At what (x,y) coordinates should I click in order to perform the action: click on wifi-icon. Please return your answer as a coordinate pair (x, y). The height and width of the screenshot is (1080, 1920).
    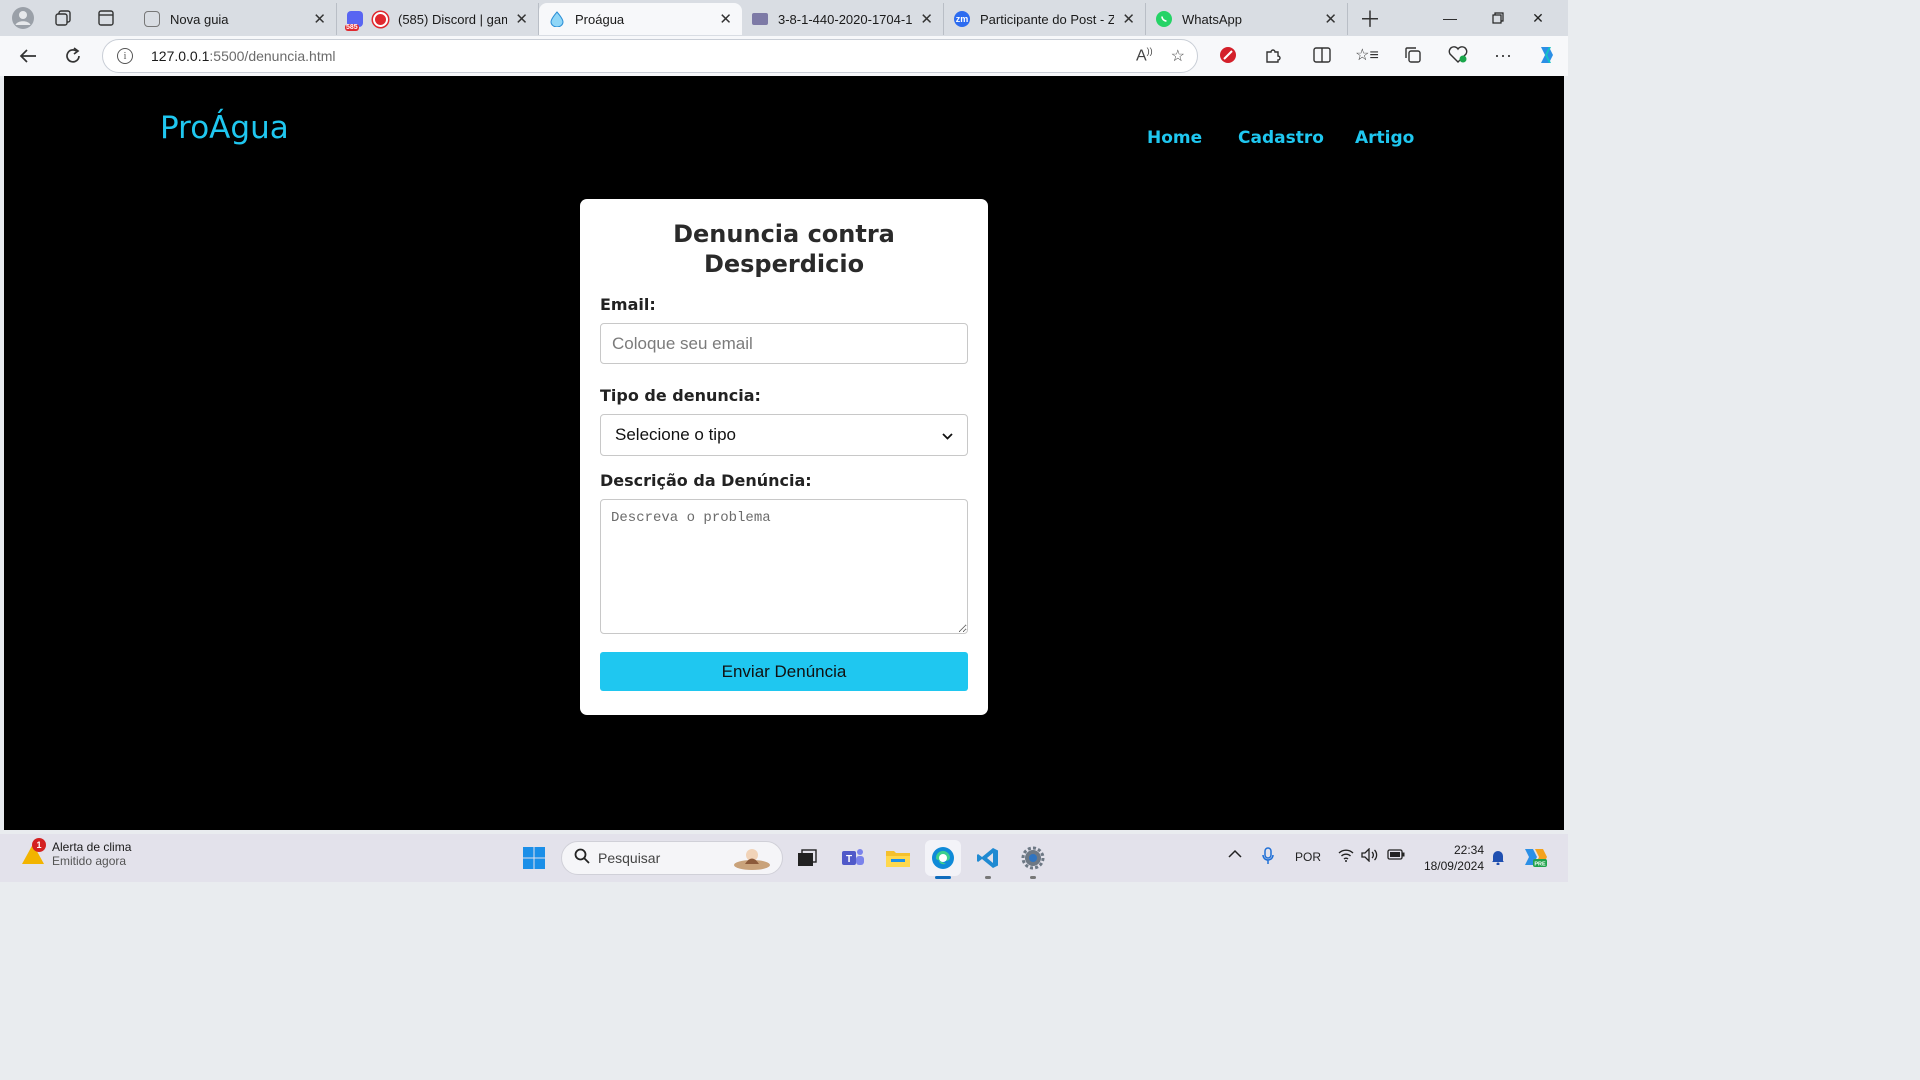
    Looking at the image, I should click on (1346, 856).